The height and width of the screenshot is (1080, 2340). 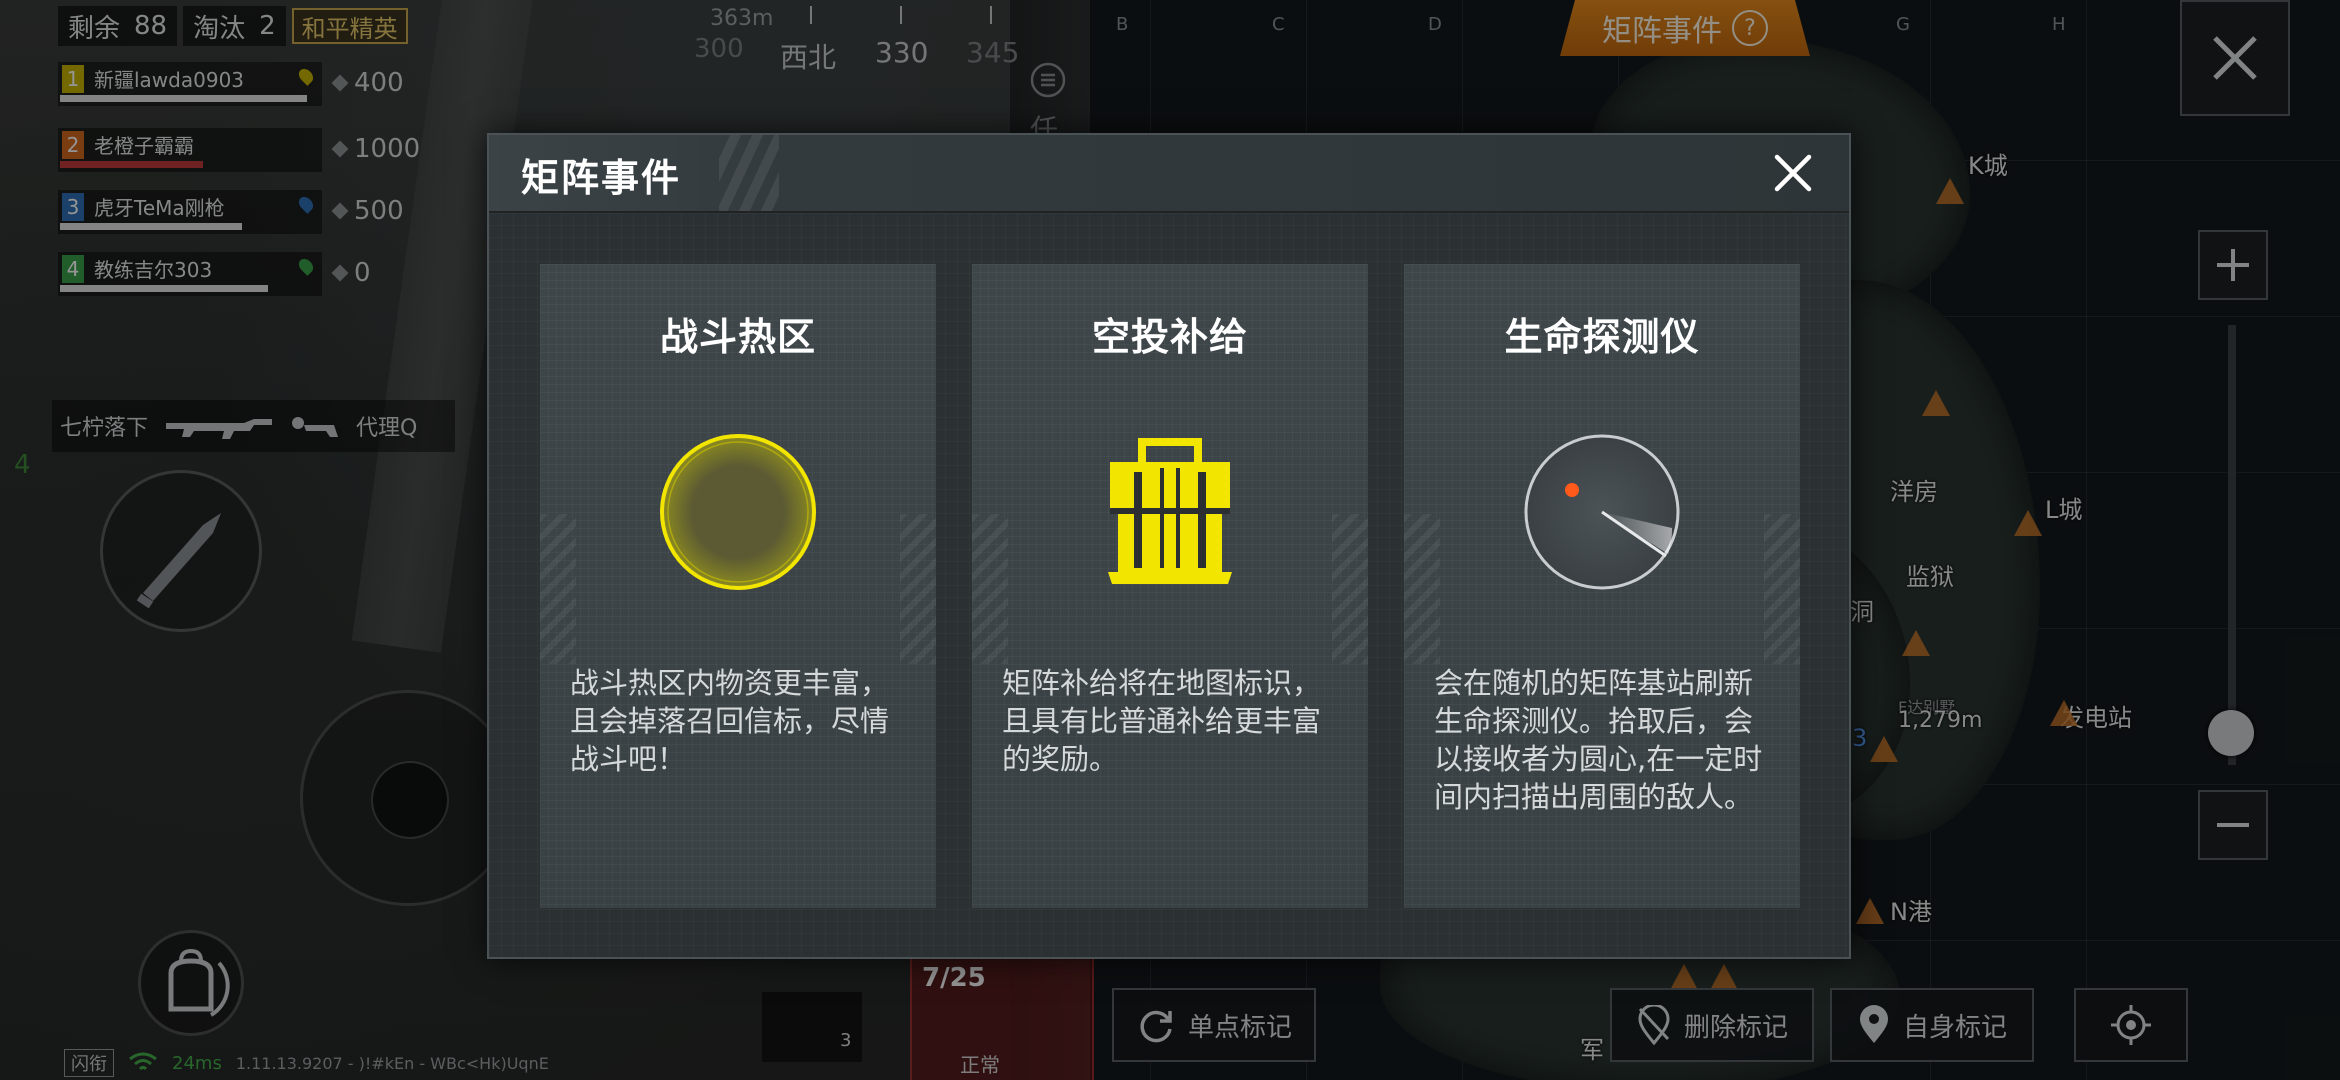 I want to click on close-button, so click(x=1793, y=173).